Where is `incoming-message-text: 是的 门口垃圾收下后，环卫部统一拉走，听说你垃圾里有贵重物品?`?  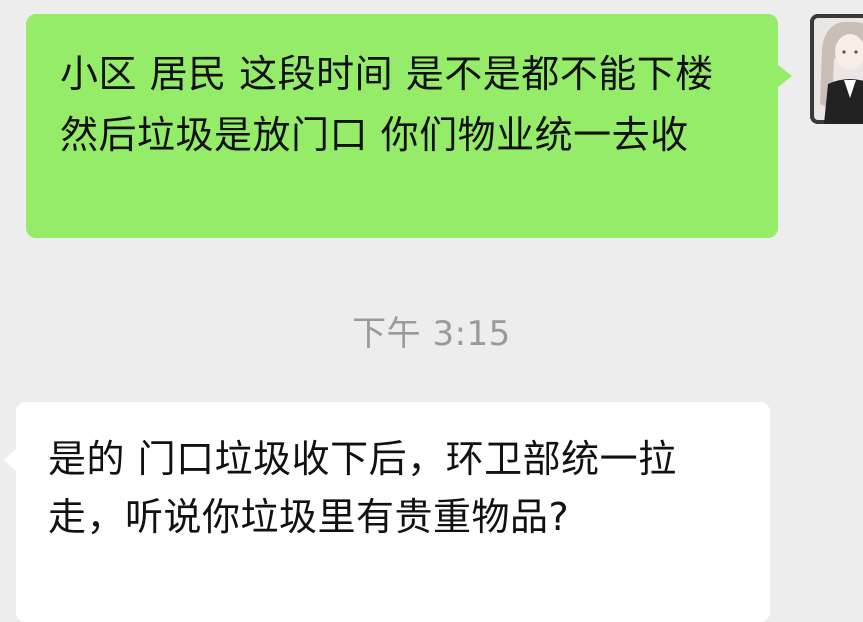
incoming-message-text: 是的 门口垃圾收下后，环卫部统一拉走，听说你垃圾里有贵重物品? is located at coordinates (362, 488).